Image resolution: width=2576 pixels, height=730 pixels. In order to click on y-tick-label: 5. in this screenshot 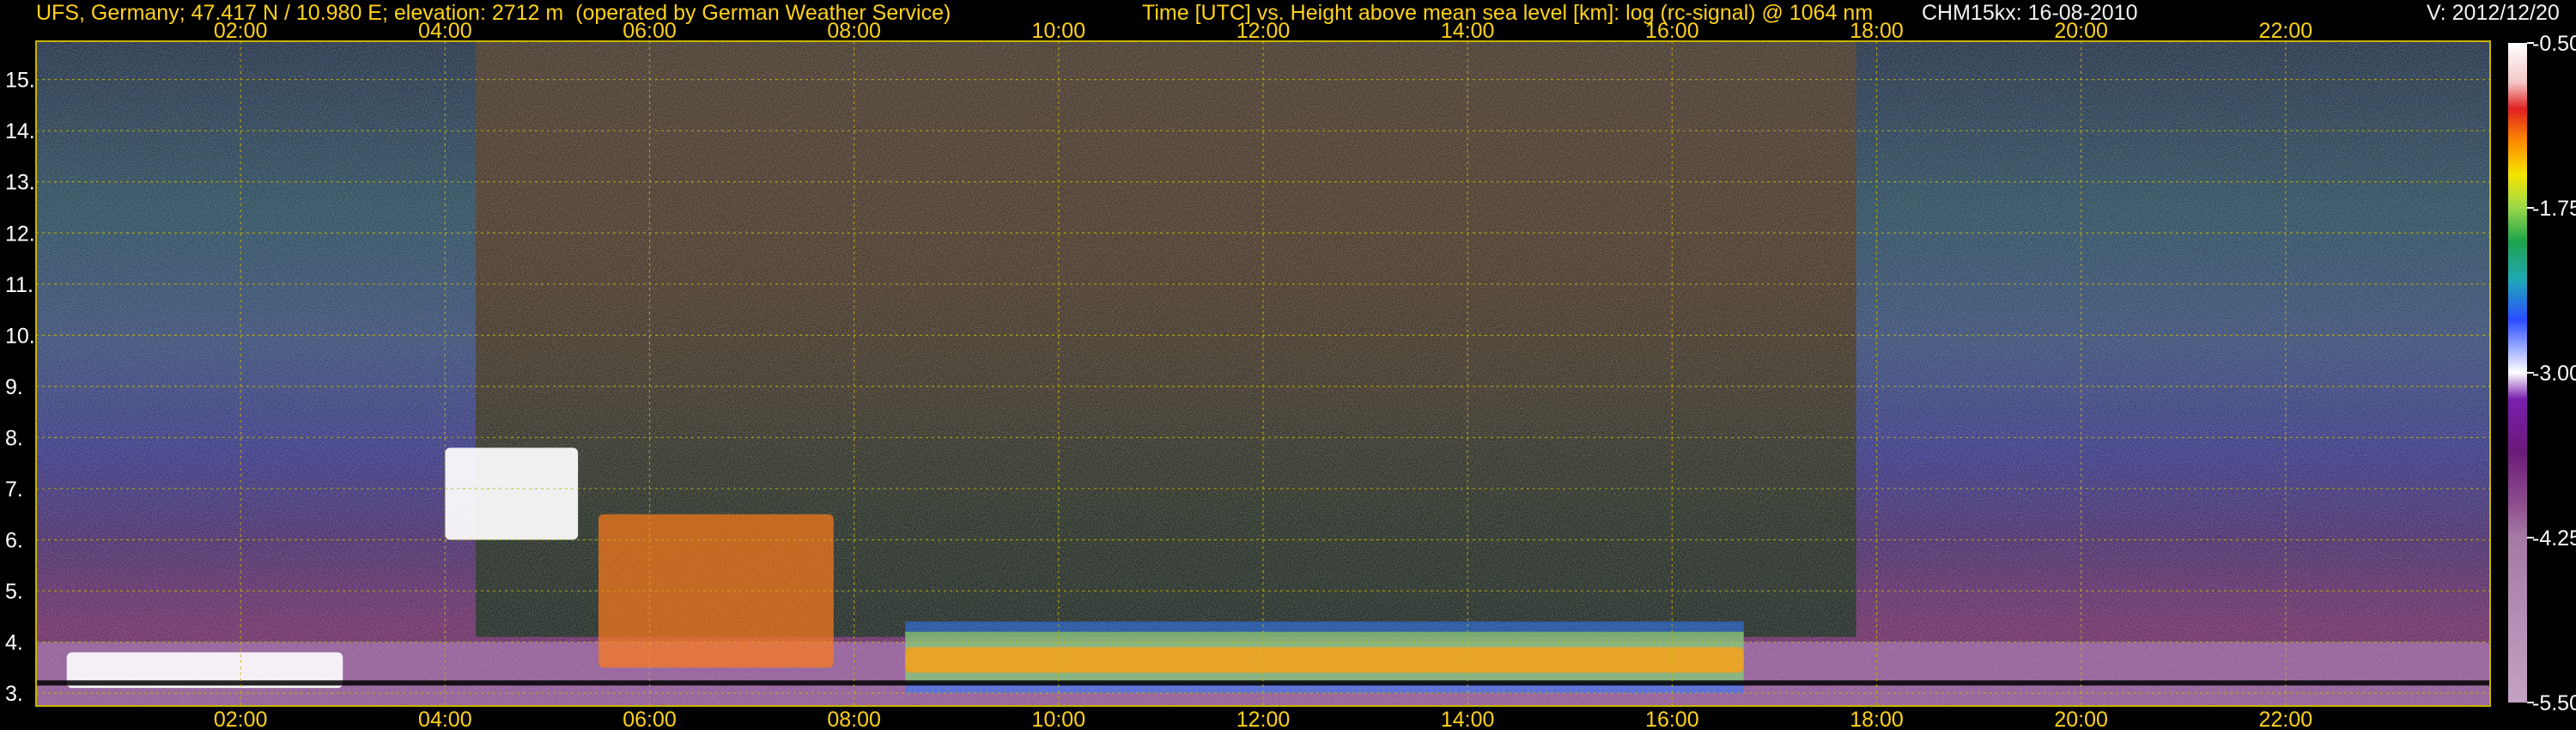, I will do `click(14, 592)`.